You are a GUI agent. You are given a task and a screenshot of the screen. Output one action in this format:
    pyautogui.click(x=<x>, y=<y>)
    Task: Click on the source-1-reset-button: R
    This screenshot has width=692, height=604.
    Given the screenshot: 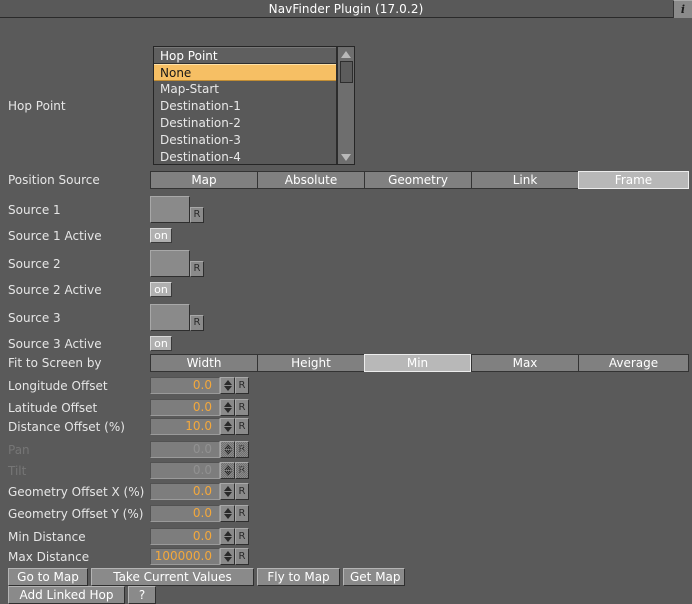 What is the action you would take?
    pyautogui.click(x=197, y=215)
    